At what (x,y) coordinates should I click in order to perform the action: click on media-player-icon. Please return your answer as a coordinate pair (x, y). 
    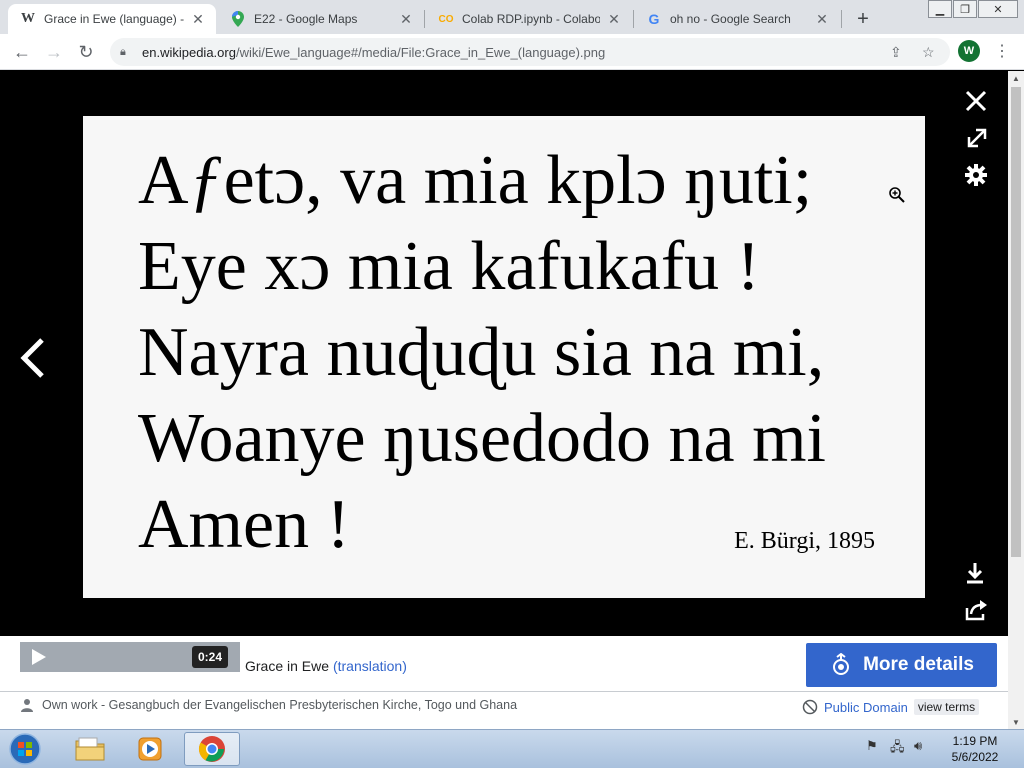
    Looking at the image, I should click on (150, 749).